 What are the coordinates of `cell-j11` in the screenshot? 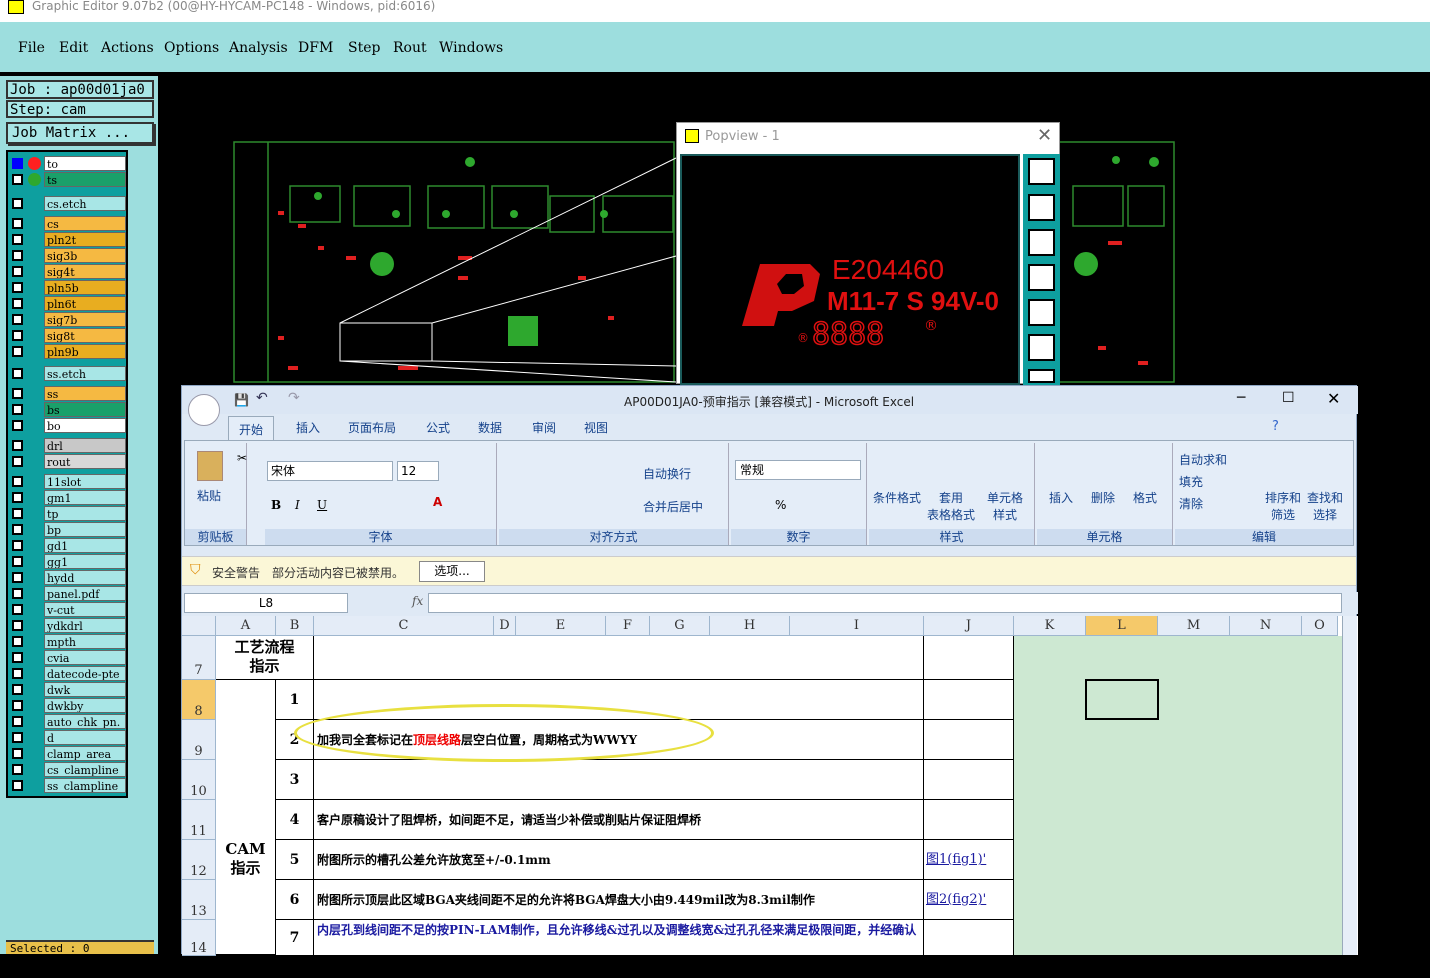 It's located at (969, 820).